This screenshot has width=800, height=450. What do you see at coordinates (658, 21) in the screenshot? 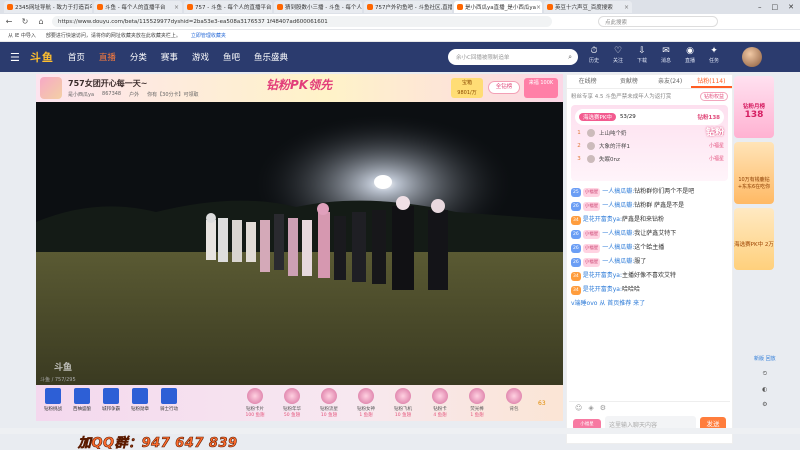
I see `browser-search-field: 点此搜索` at bounding box center [658, 21].